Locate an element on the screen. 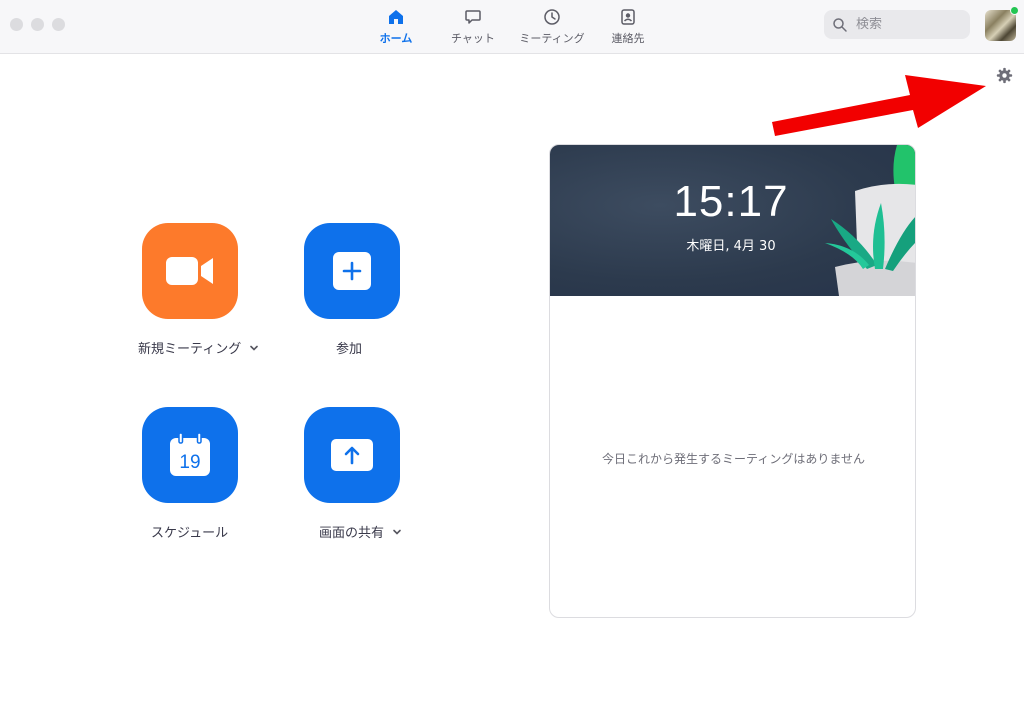  new-meeting-label-row: 新規ミーティング is located at coordinates (198, 347).